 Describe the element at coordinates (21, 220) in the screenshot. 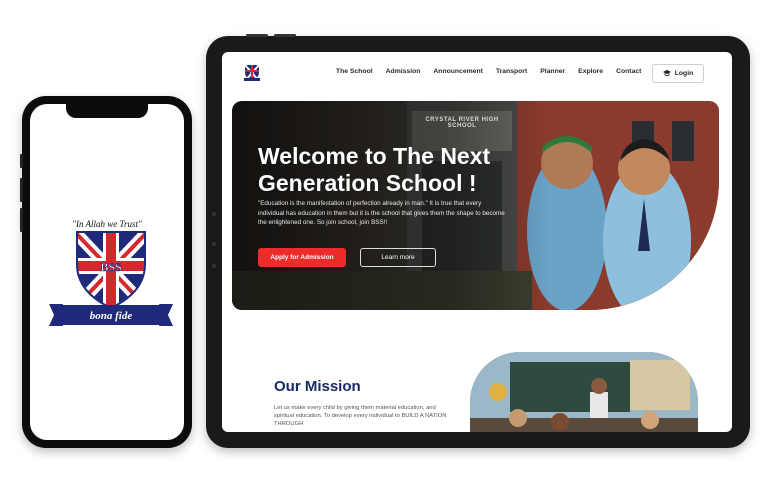

I see `phone-volume-down` at that location.